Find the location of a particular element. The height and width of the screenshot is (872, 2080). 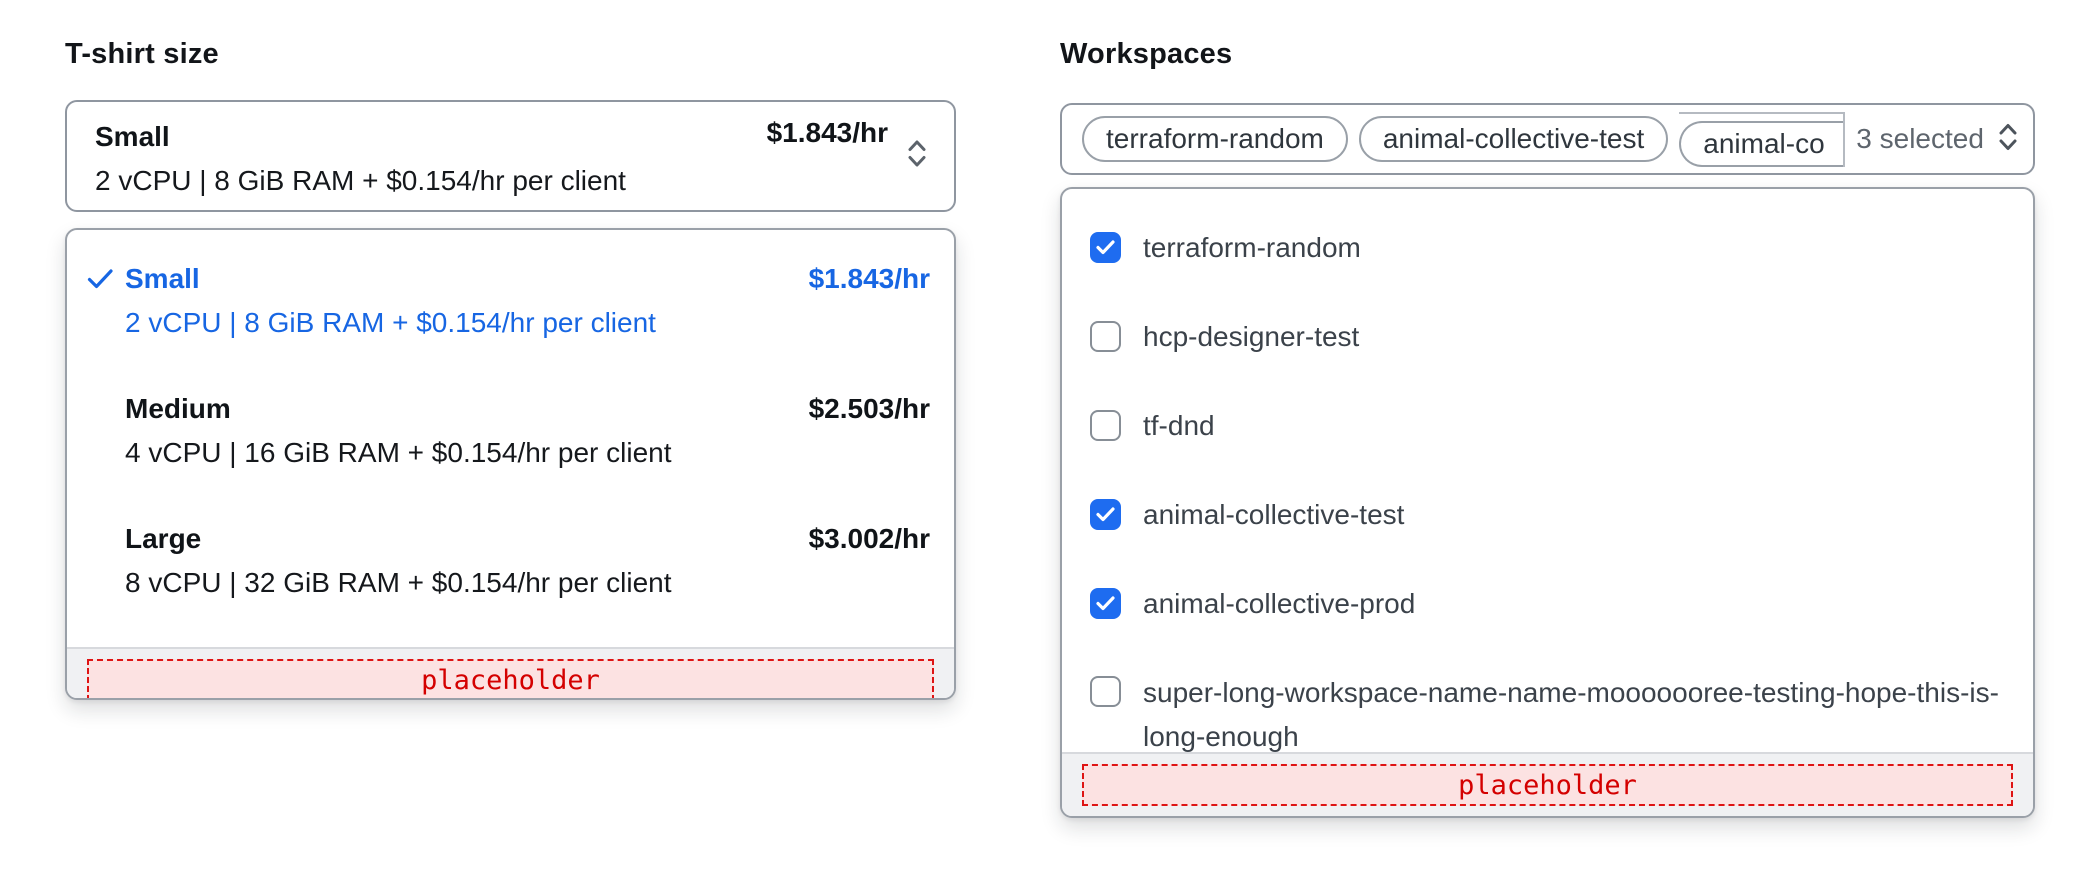

workspace-option: tf-dnd is located at coordinates (1547, 425).